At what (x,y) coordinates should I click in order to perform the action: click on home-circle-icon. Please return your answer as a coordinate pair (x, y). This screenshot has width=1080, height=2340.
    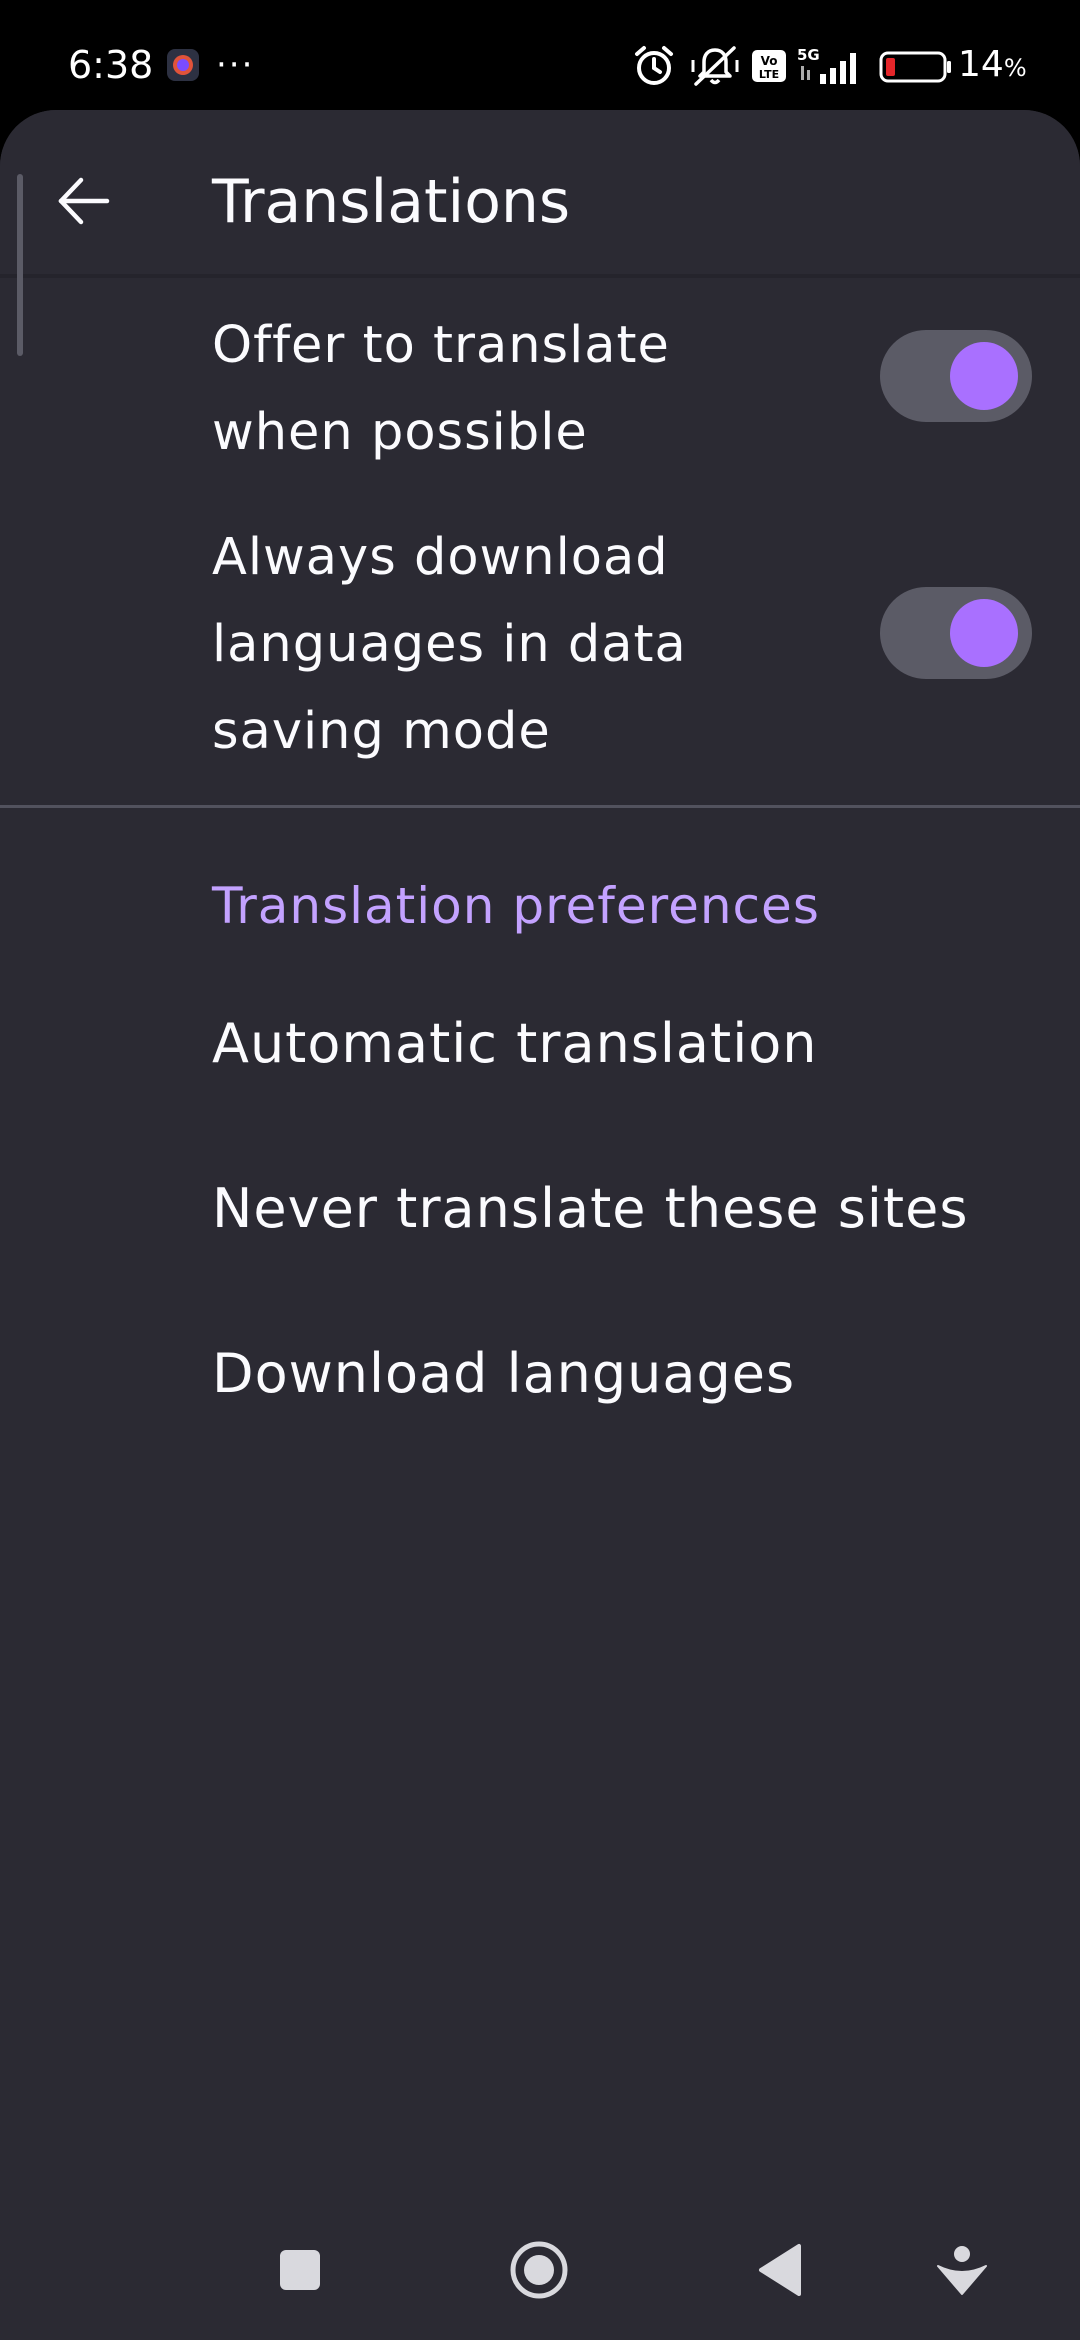
    Looking at the image, I should click on (539, 2270).